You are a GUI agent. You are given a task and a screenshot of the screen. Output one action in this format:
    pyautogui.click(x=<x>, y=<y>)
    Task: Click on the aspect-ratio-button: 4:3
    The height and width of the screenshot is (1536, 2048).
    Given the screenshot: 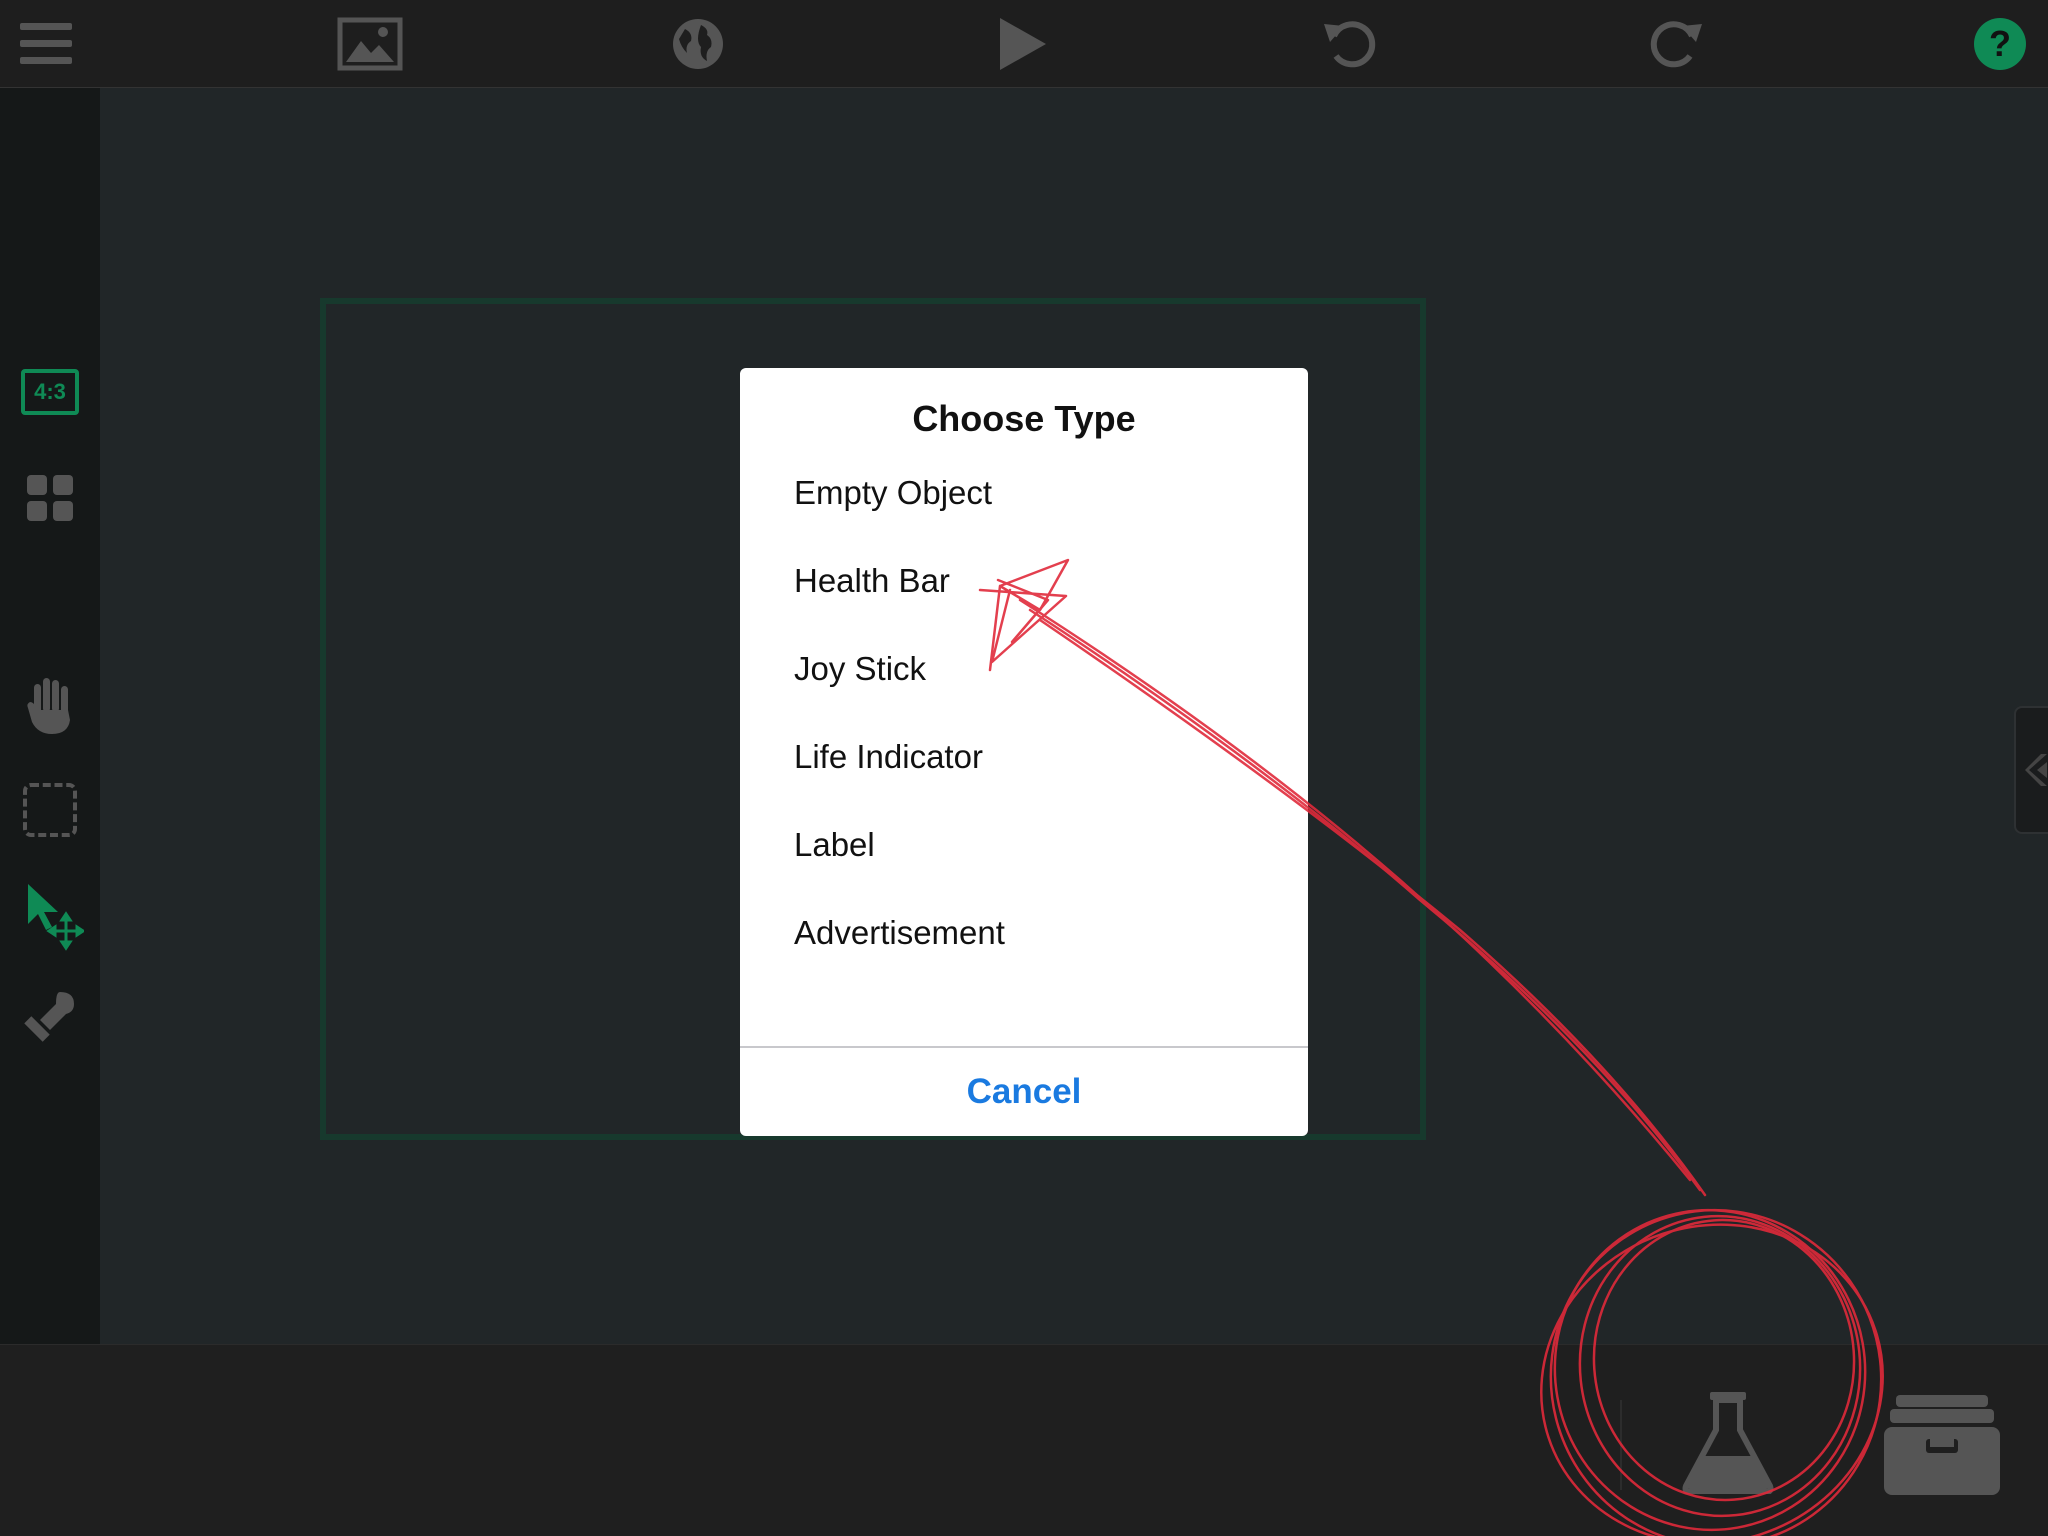 What is the action you would take?
    pyautogui.click(x=50, y=392)
    